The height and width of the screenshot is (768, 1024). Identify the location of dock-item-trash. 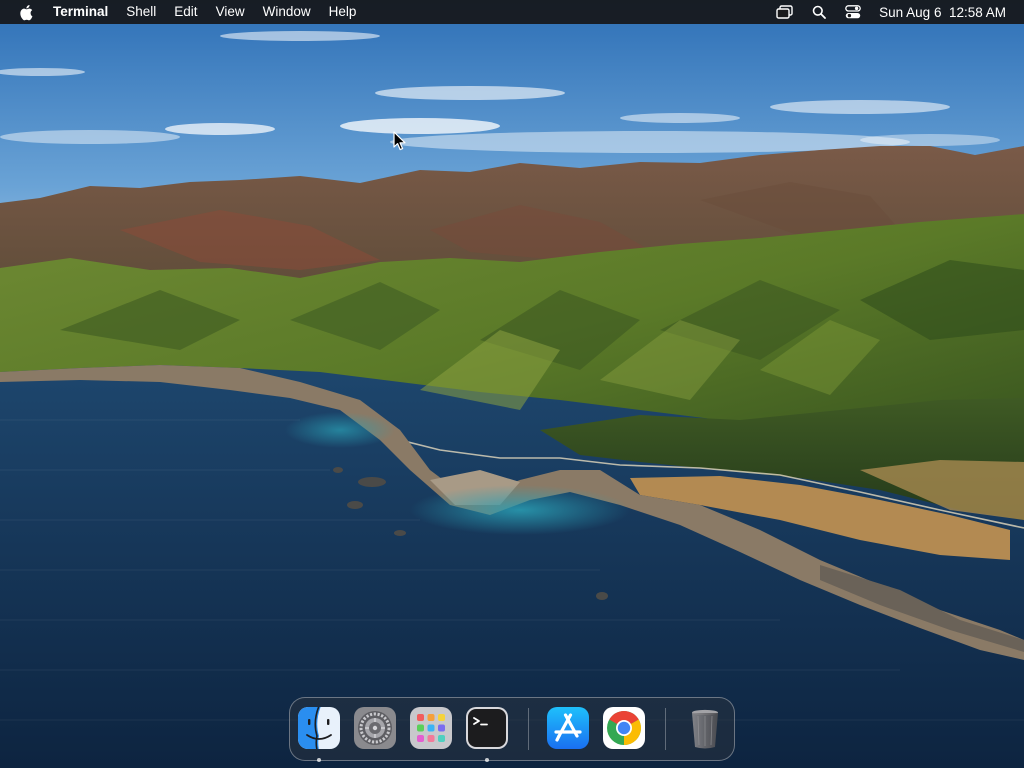
(705, 728).